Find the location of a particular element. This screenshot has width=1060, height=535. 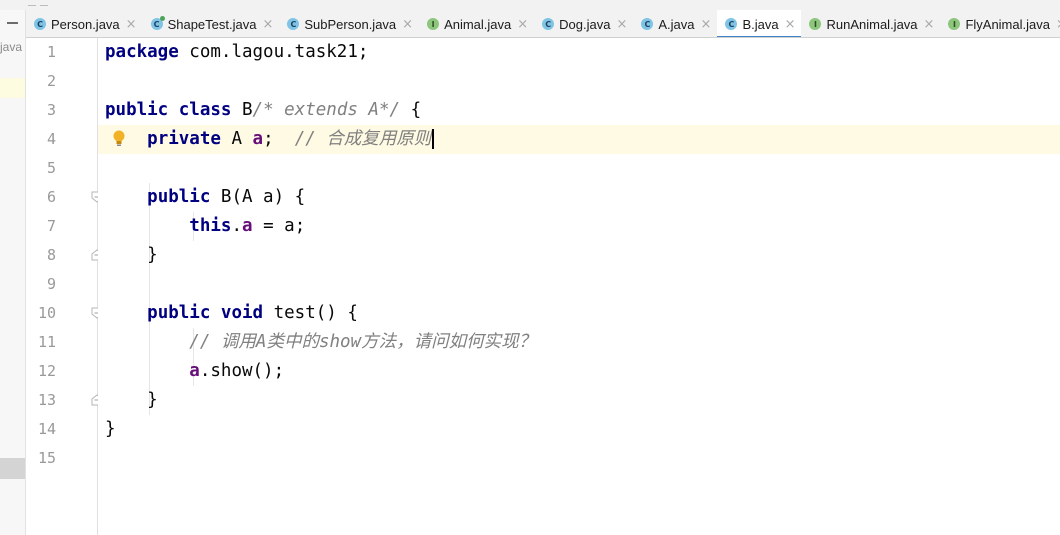

line-number: 15 is located at coordinates (46, 458).